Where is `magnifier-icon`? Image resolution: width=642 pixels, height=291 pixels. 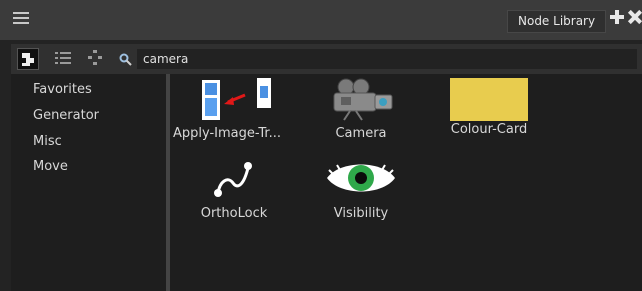 magnifier-icon is located at coordinates (126, 59).